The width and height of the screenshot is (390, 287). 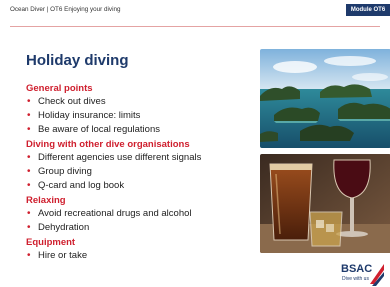 I want to click on header-divider, so click(x=195, y=26).